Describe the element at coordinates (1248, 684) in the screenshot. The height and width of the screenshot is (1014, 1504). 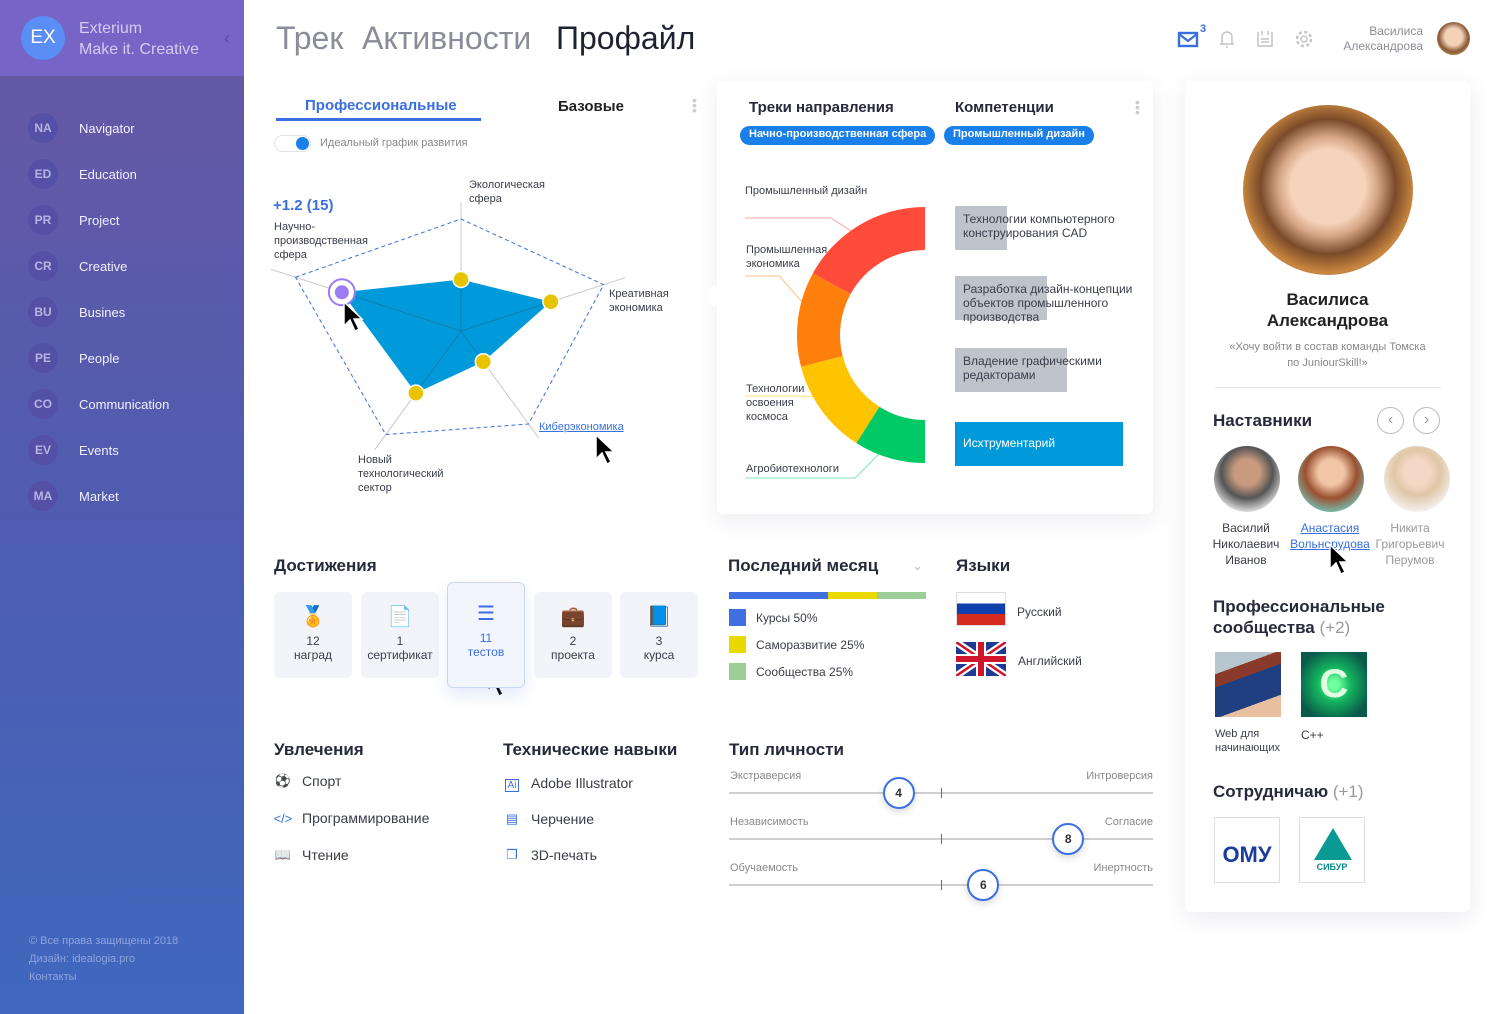
I see `community-image-web` at that location.